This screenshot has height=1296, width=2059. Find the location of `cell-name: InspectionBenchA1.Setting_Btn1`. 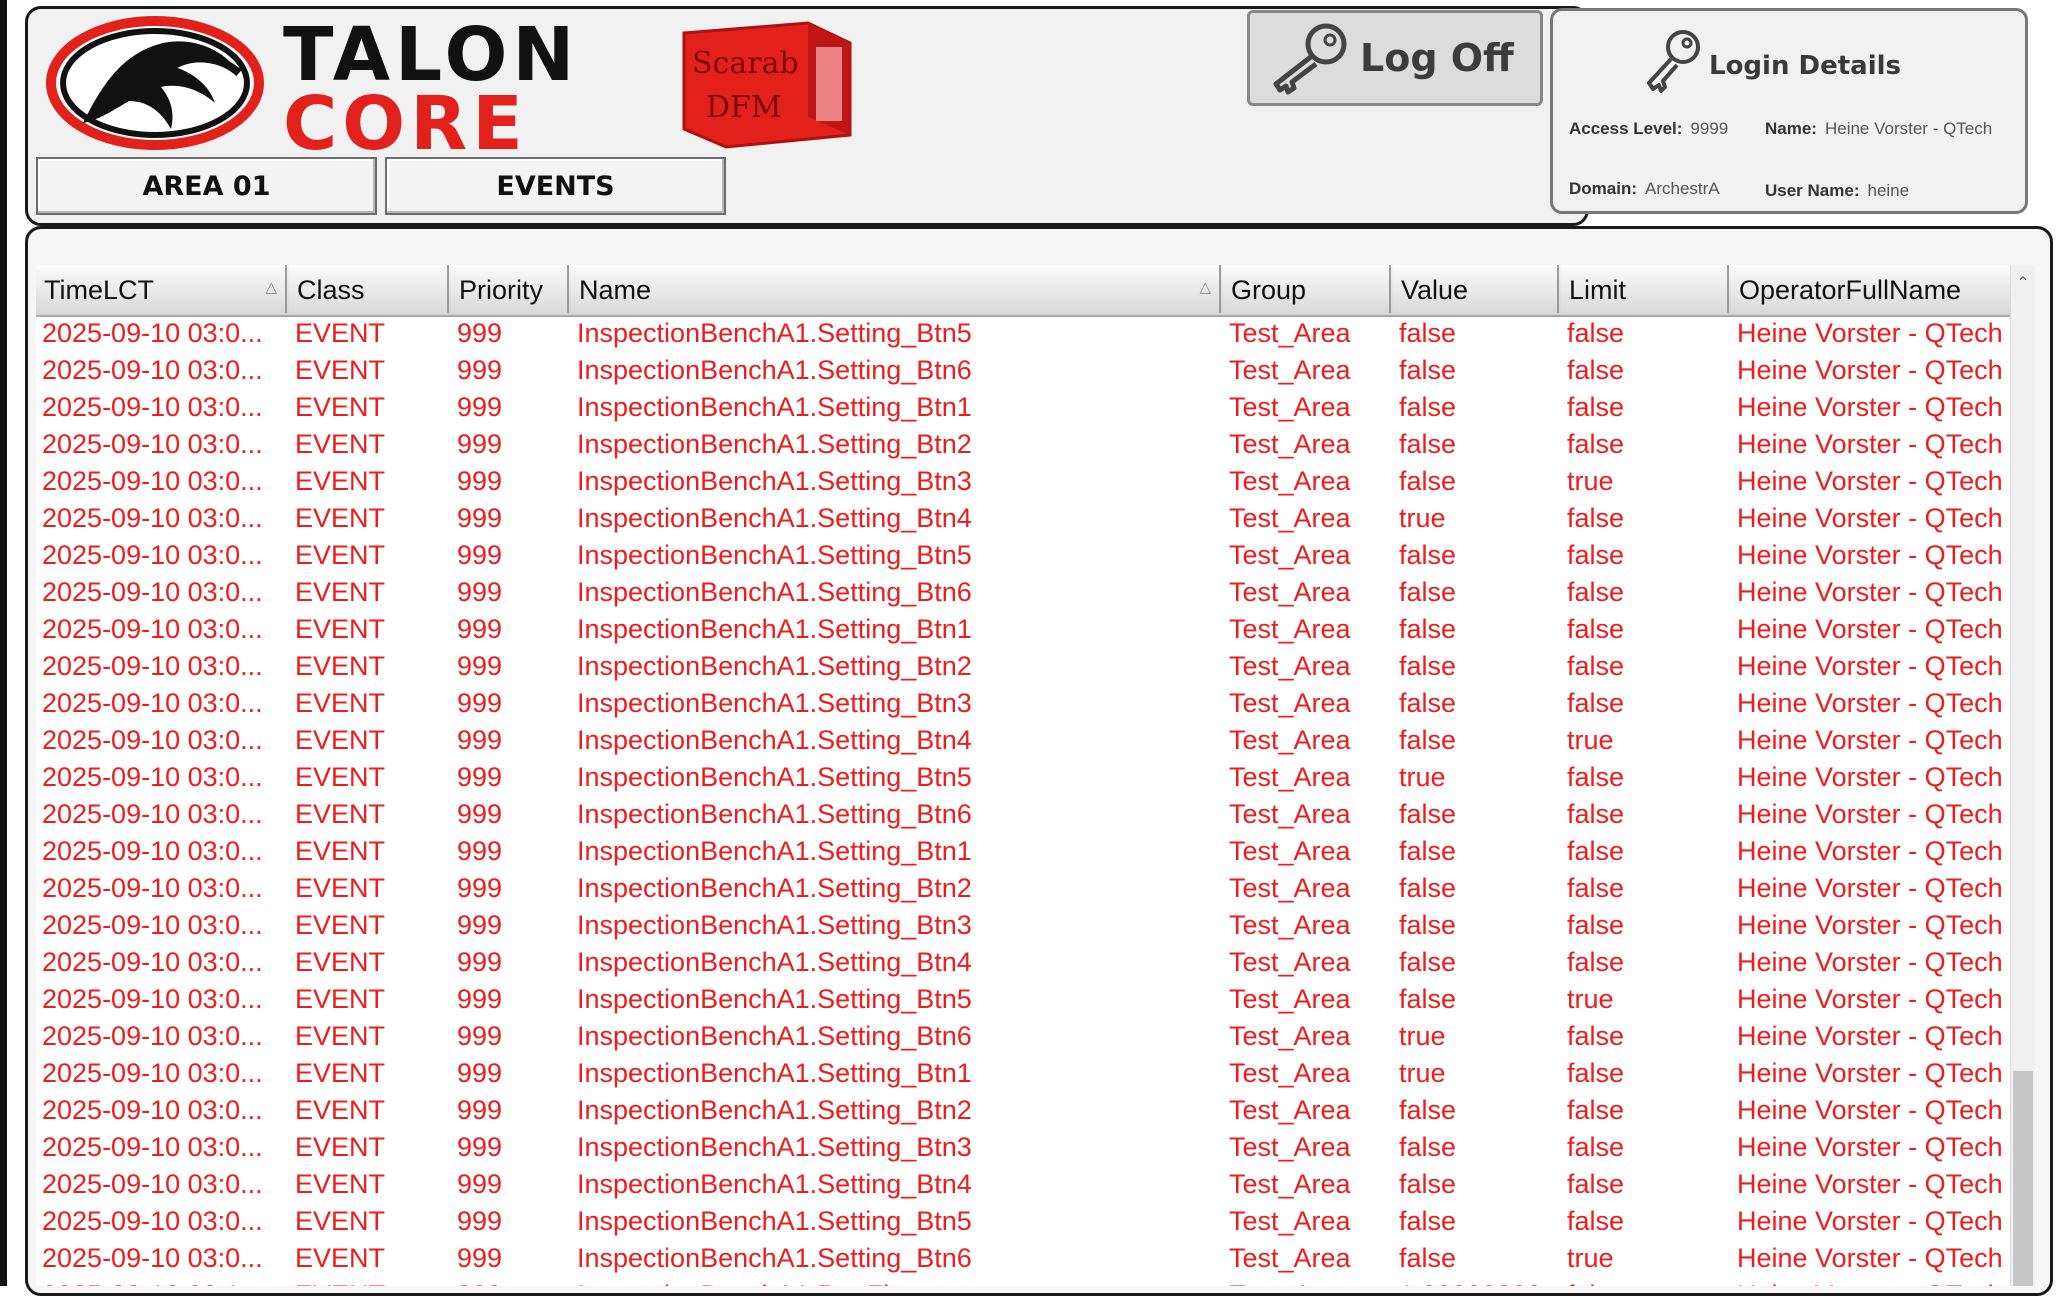

cell-name: InspectionBenchA1.Setting_Btn1 is located at coordinates (774, 407).